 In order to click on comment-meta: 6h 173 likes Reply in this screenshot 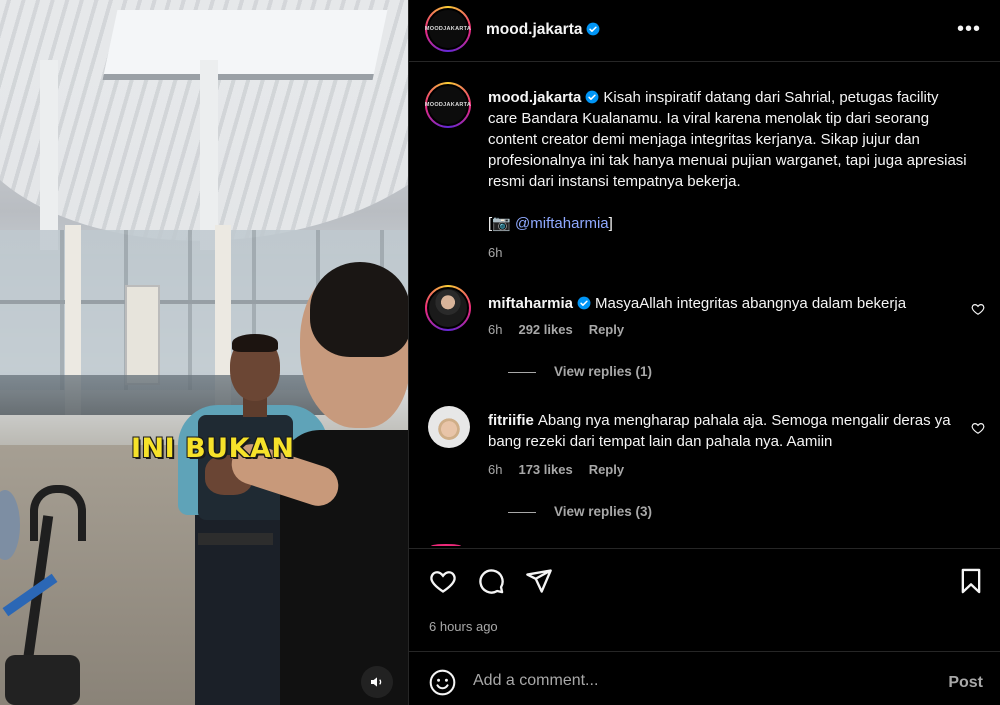, I will do `click(556, 469)`.